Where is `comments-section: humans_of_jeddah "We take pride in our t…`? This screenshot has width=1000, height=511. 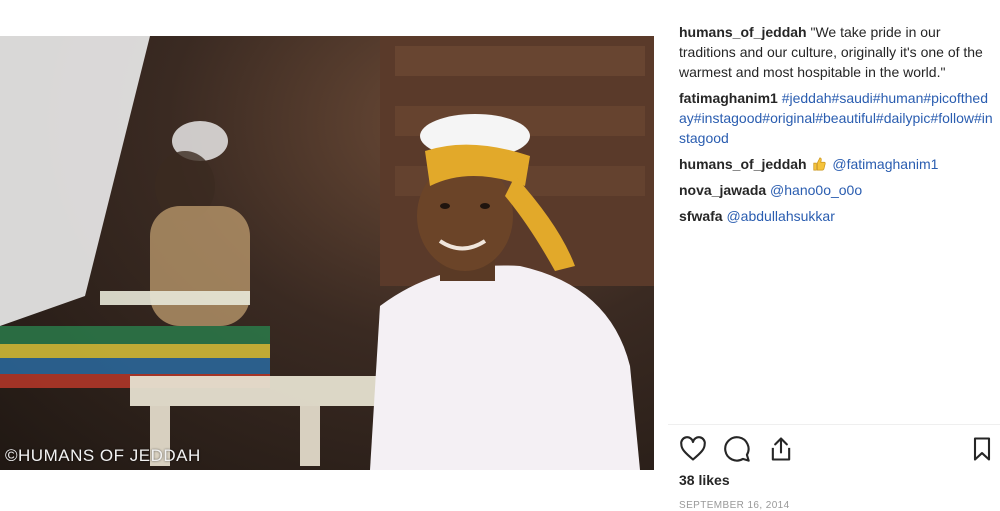 comments-section: humans_of_jeddah "We take pride in our t… is located at coordinates (836, 127).